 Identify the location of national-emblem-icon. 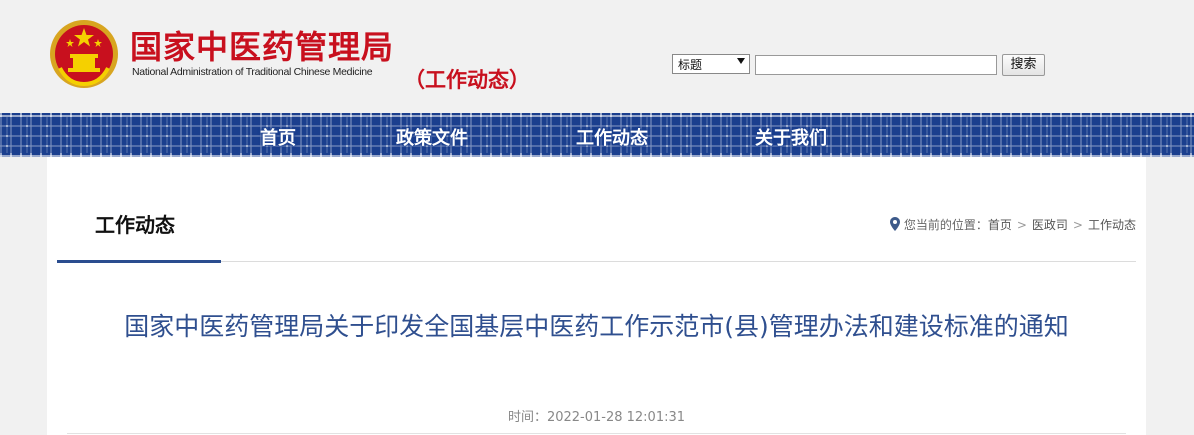
(84, 54).